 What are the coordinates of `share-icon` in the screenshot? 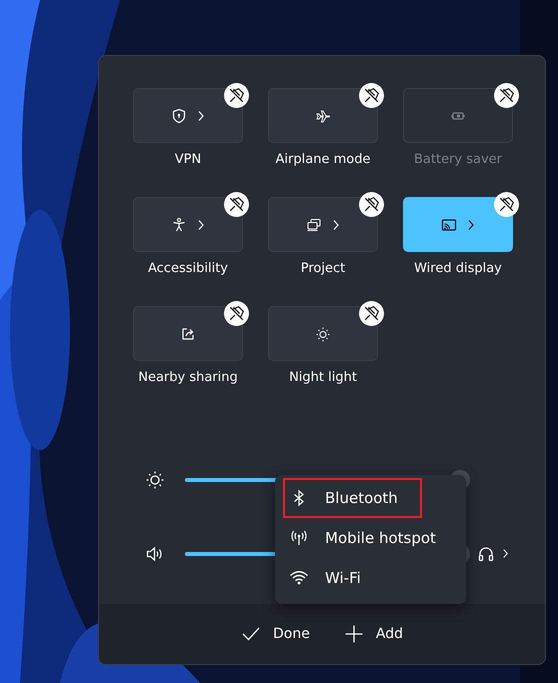 It's located at (188, 334).